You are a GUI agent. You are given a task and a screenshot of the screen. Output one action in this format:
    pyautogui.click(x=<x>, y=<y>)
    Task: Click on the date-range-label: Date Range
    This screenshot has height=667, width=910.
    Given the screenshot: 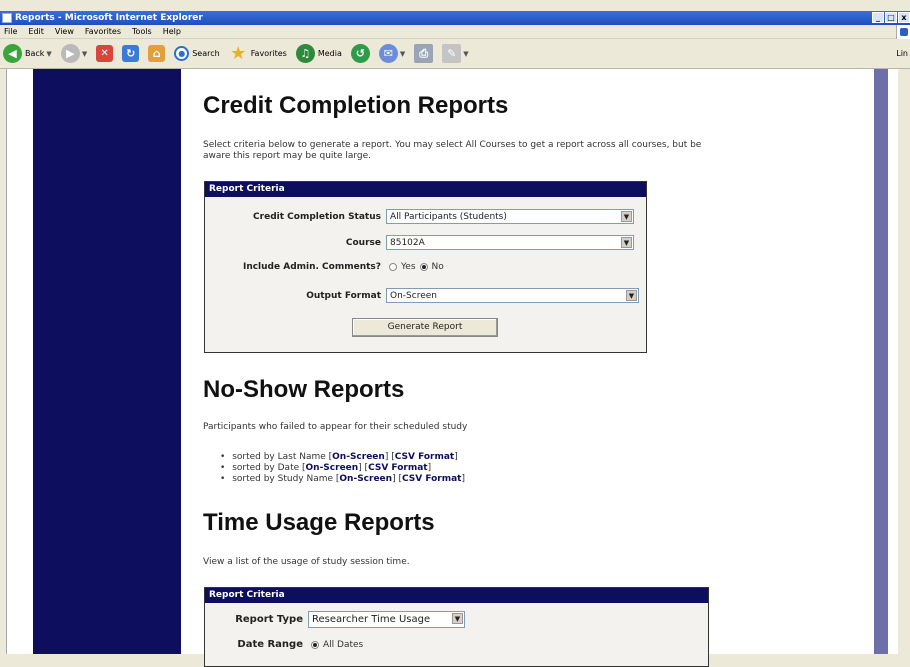 What is the action you would take?
    pyautogui.click(x=270, y=644)
    